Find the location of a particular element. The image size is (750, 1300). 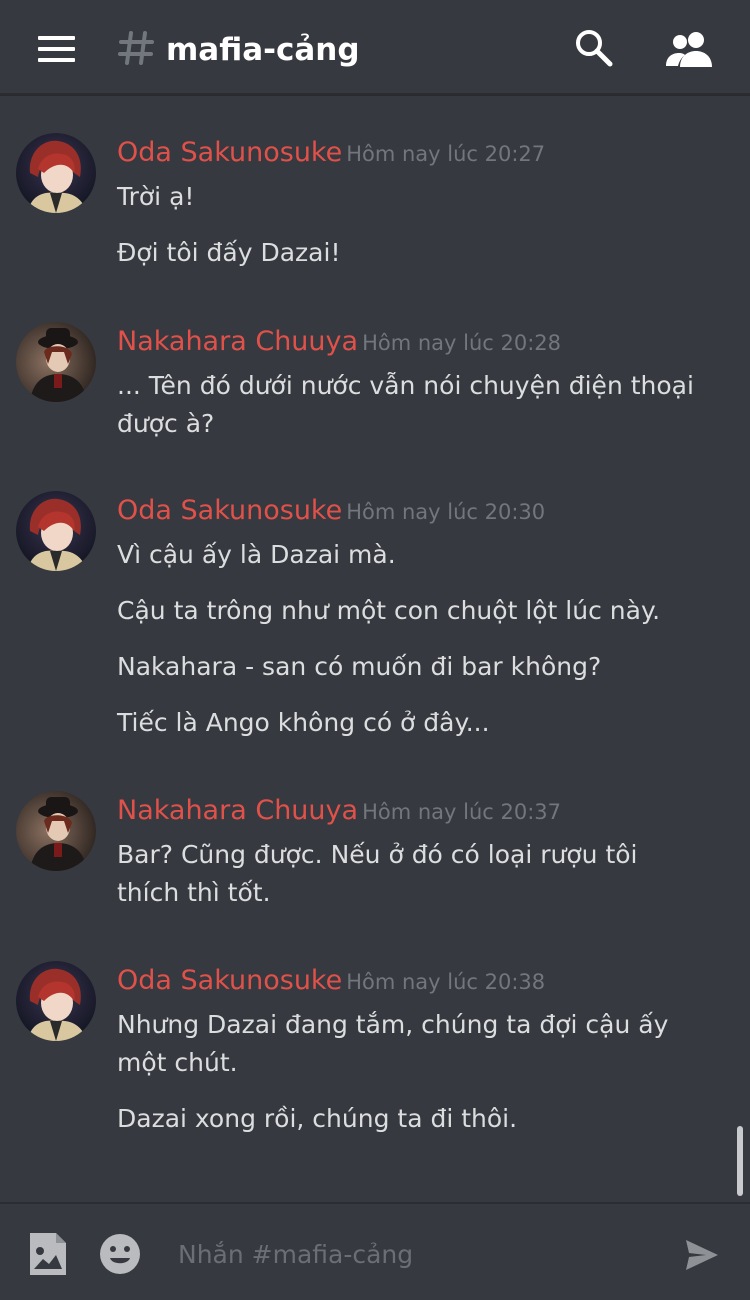

channel-title: mafia-cảng is located at coordinates (263, 50).